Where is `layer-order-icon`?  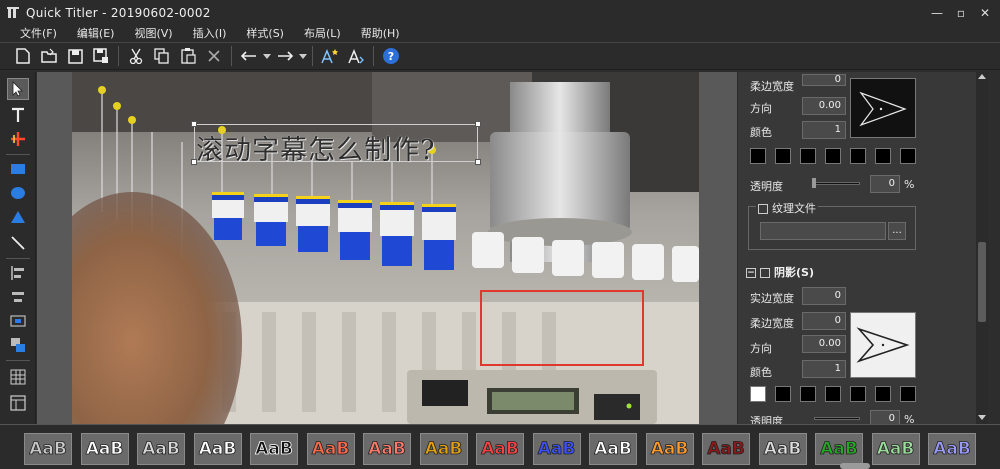
layer-order-icon is located at coordinates (18, 345).